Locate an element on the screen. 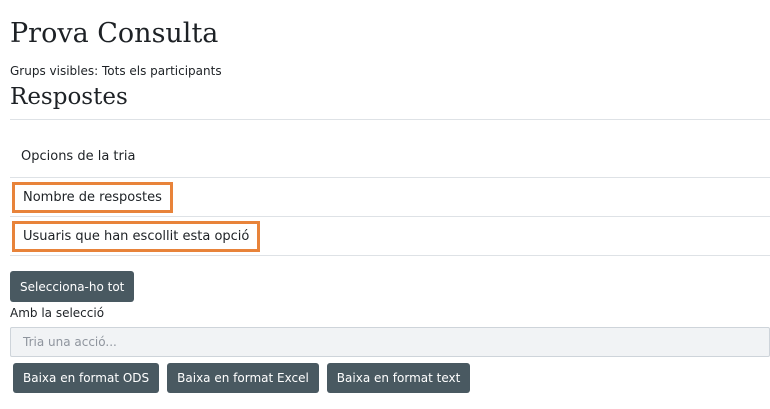  table-row: Nombre de respostes is located at coordinates (390, 197).